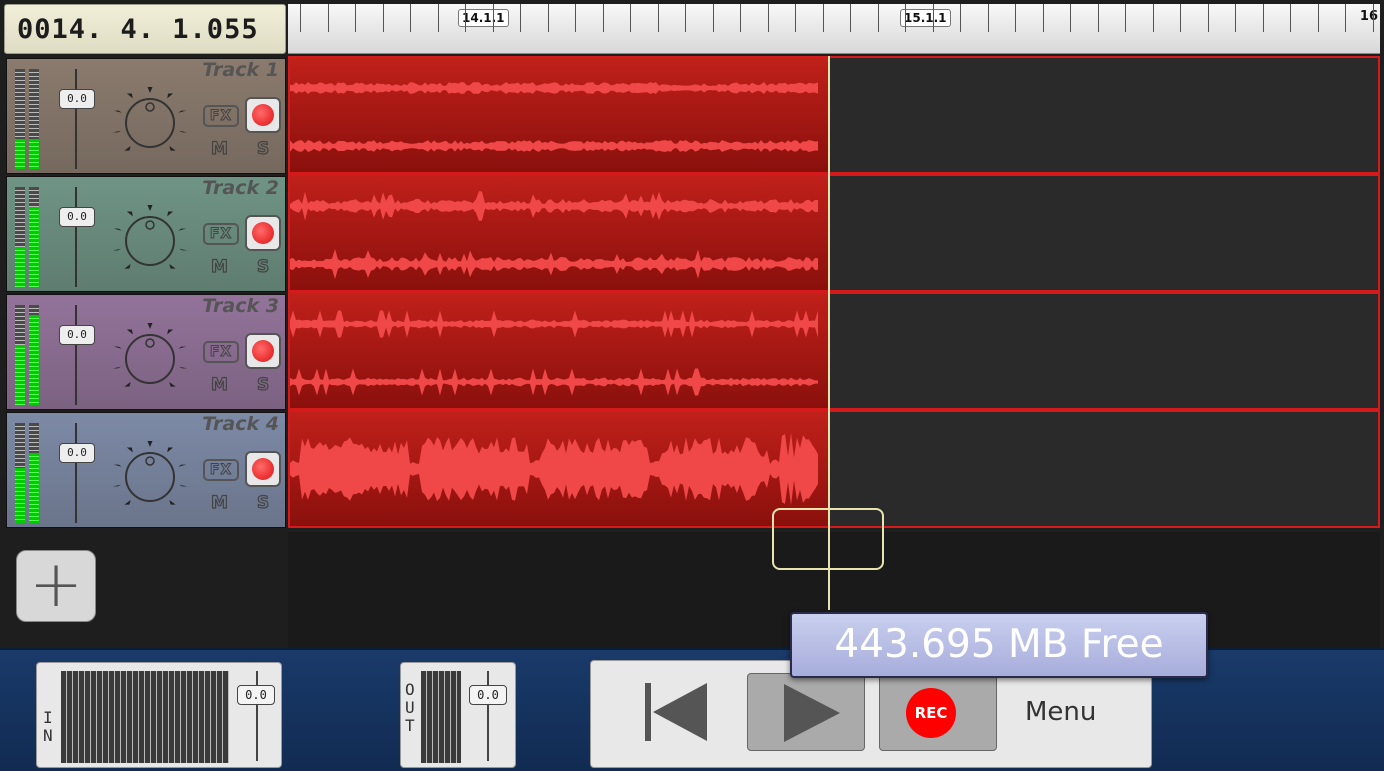  Describe the element at coordinates (56, 586) in the screenshot. I see `add-track-button: +` at that location.